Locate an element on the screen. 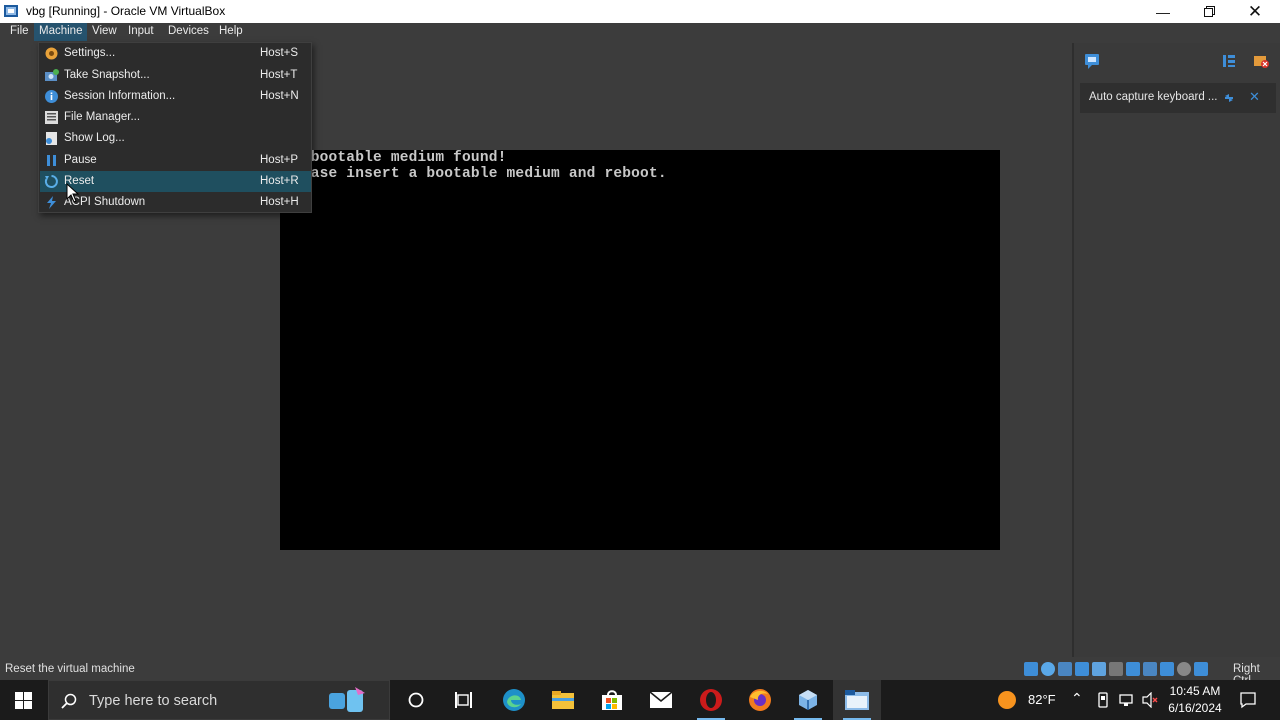  mouse-cursor-icon is located at coordinates (73, 193).